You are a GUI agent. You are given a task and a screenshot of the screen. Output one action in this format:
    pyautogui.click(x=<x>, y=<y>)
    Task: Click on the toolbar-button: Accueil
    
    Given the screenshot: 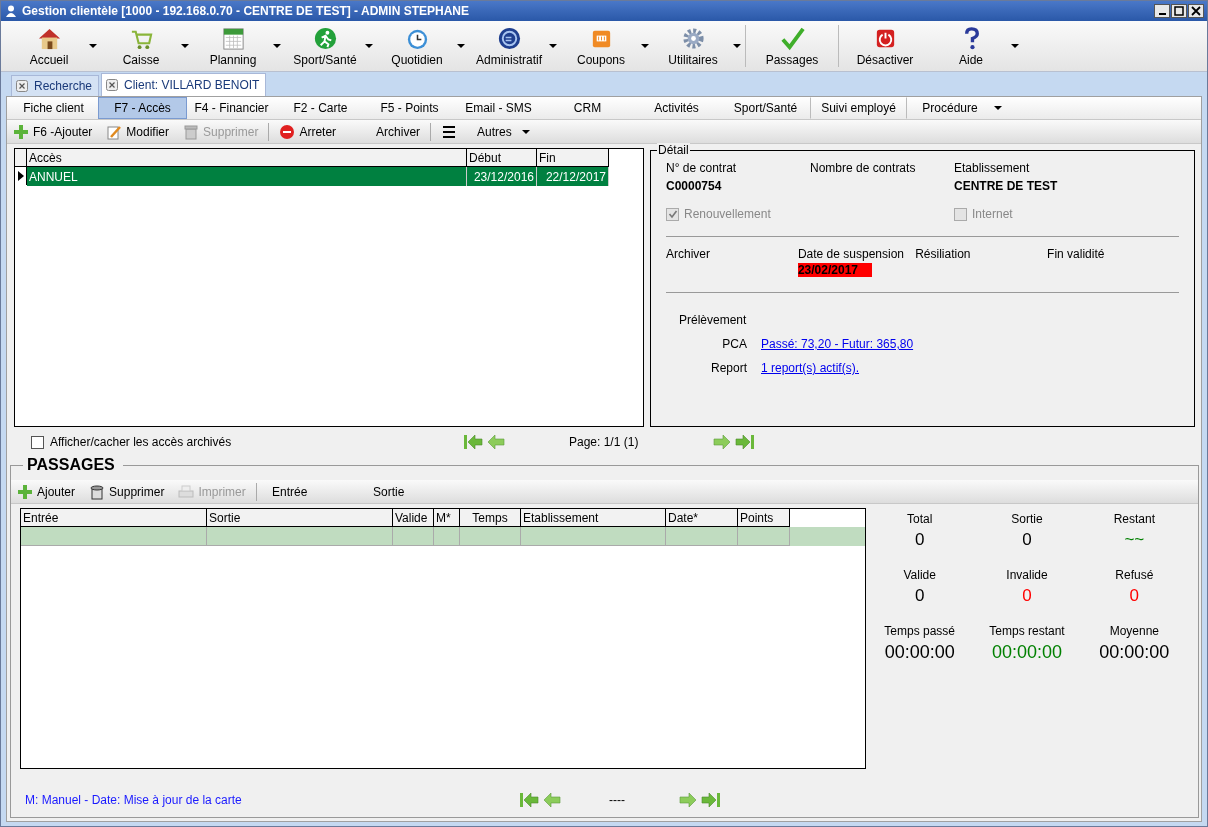 What is the action you would take?
    pyautogui.click(x=49, y=46)
    